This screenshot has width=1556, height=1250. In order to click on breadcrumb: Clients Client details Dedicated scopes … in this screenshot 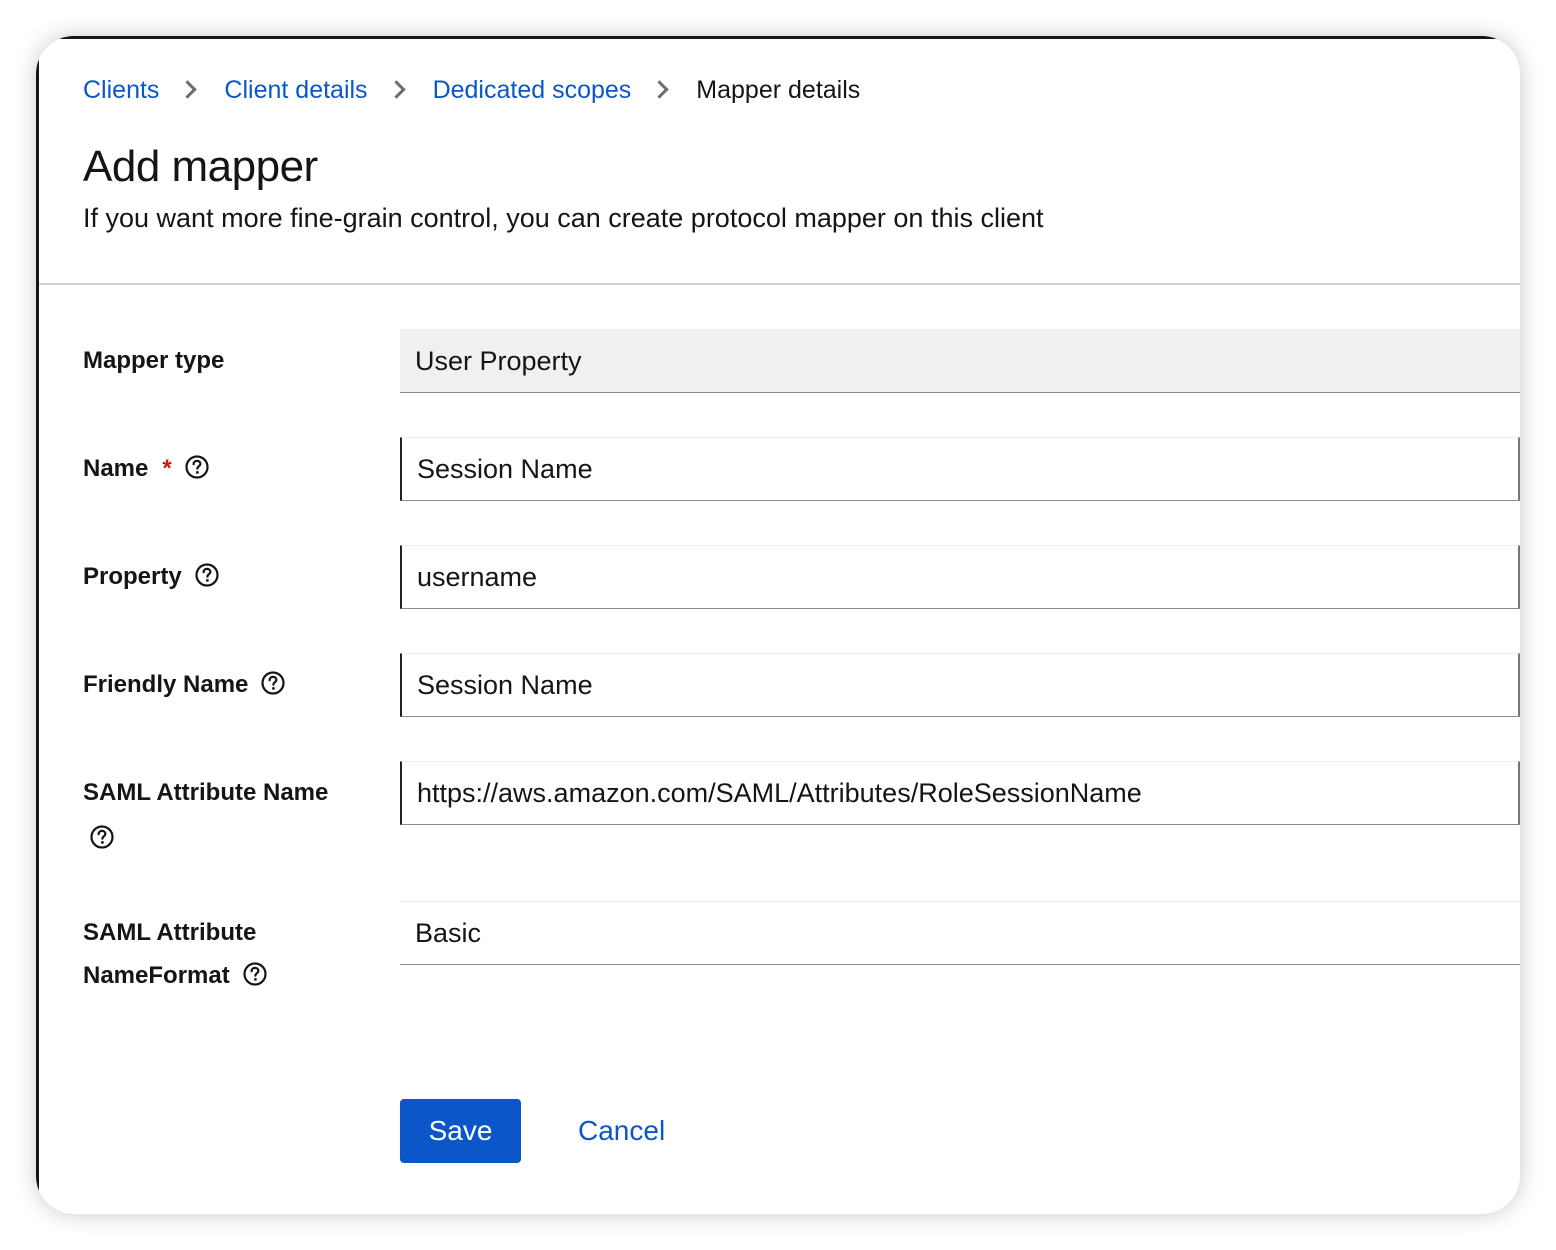, I will do `click(471, 90)`.